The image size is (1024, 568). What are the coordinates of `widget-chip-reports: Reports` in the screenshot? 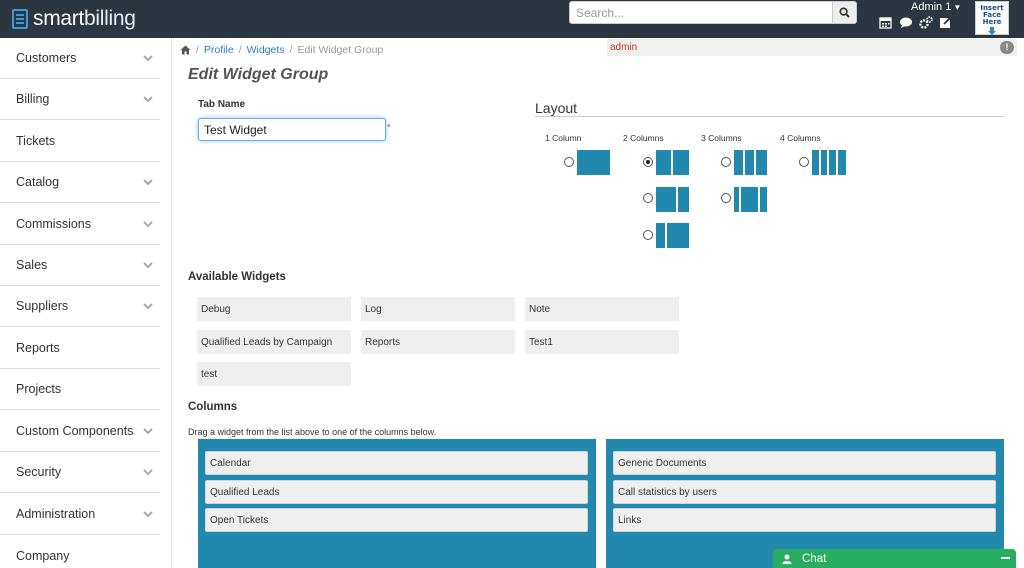 It's located at (438, 342).